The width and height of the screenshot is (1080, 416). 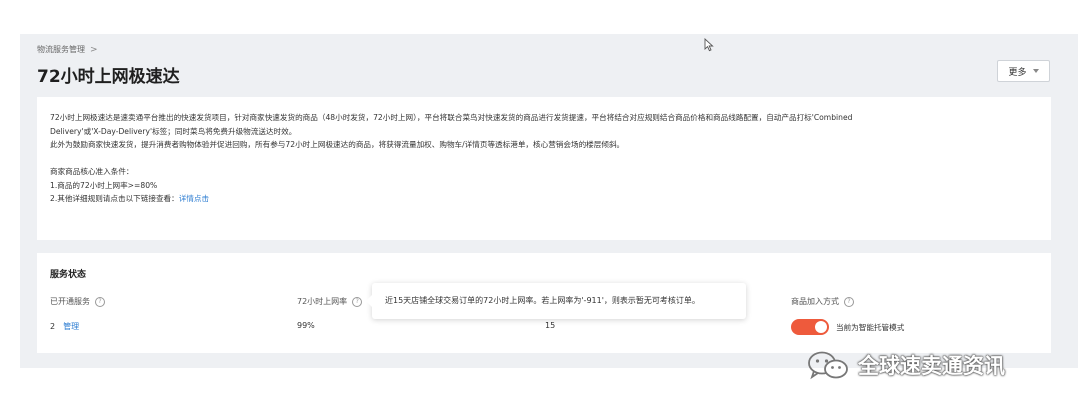 What do you see at coordinates (104, 185) in the screenshot?
I see `criteria-item: 1.商品的72小时上网率>=80%` at bounding box center [104, 185].